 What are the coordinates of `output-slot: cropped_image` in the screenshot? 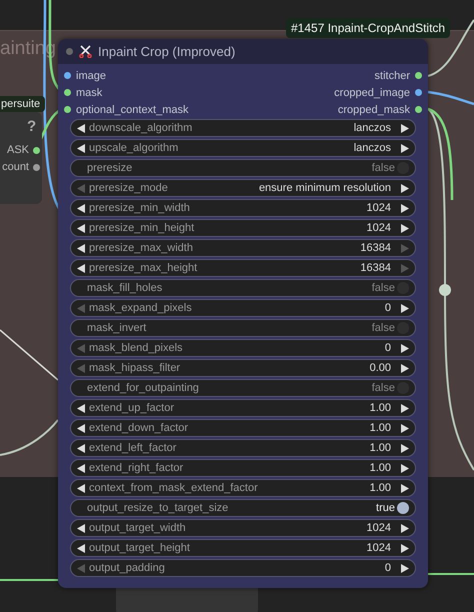 It's located at (378, 92).